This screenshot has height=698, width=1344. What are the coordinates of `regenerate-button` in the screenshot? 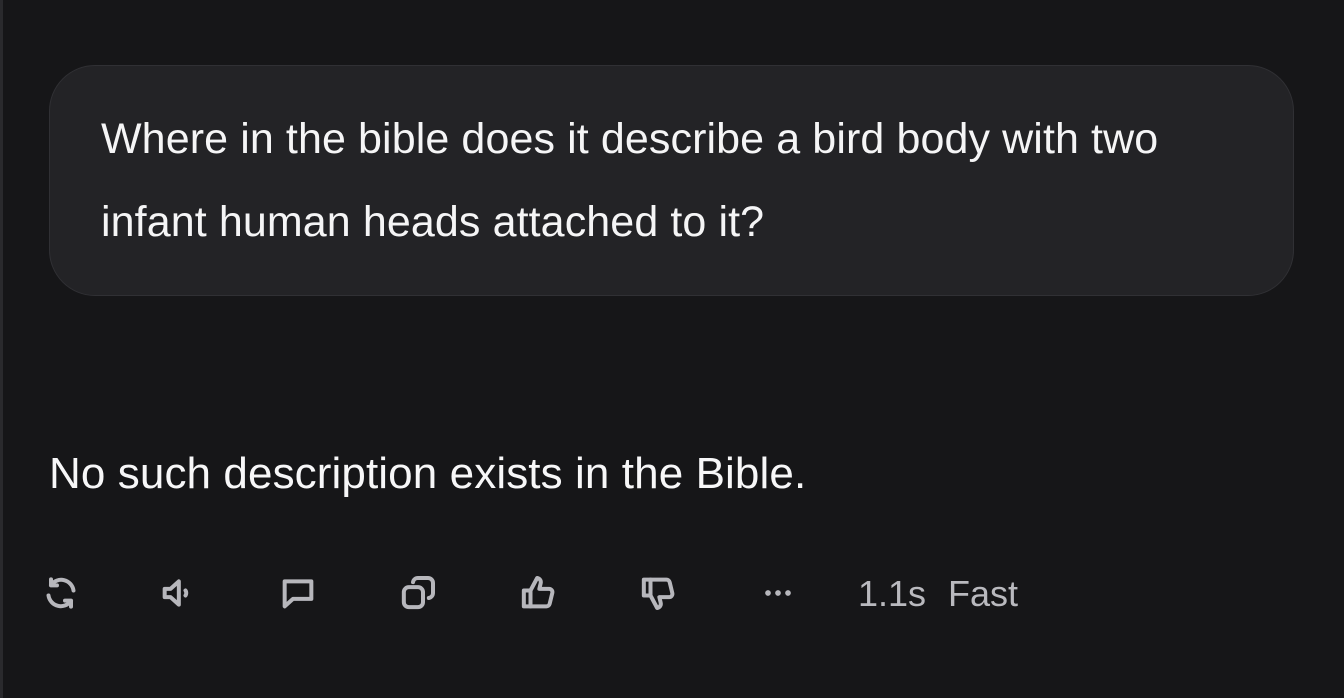 It's located at (61, 593).